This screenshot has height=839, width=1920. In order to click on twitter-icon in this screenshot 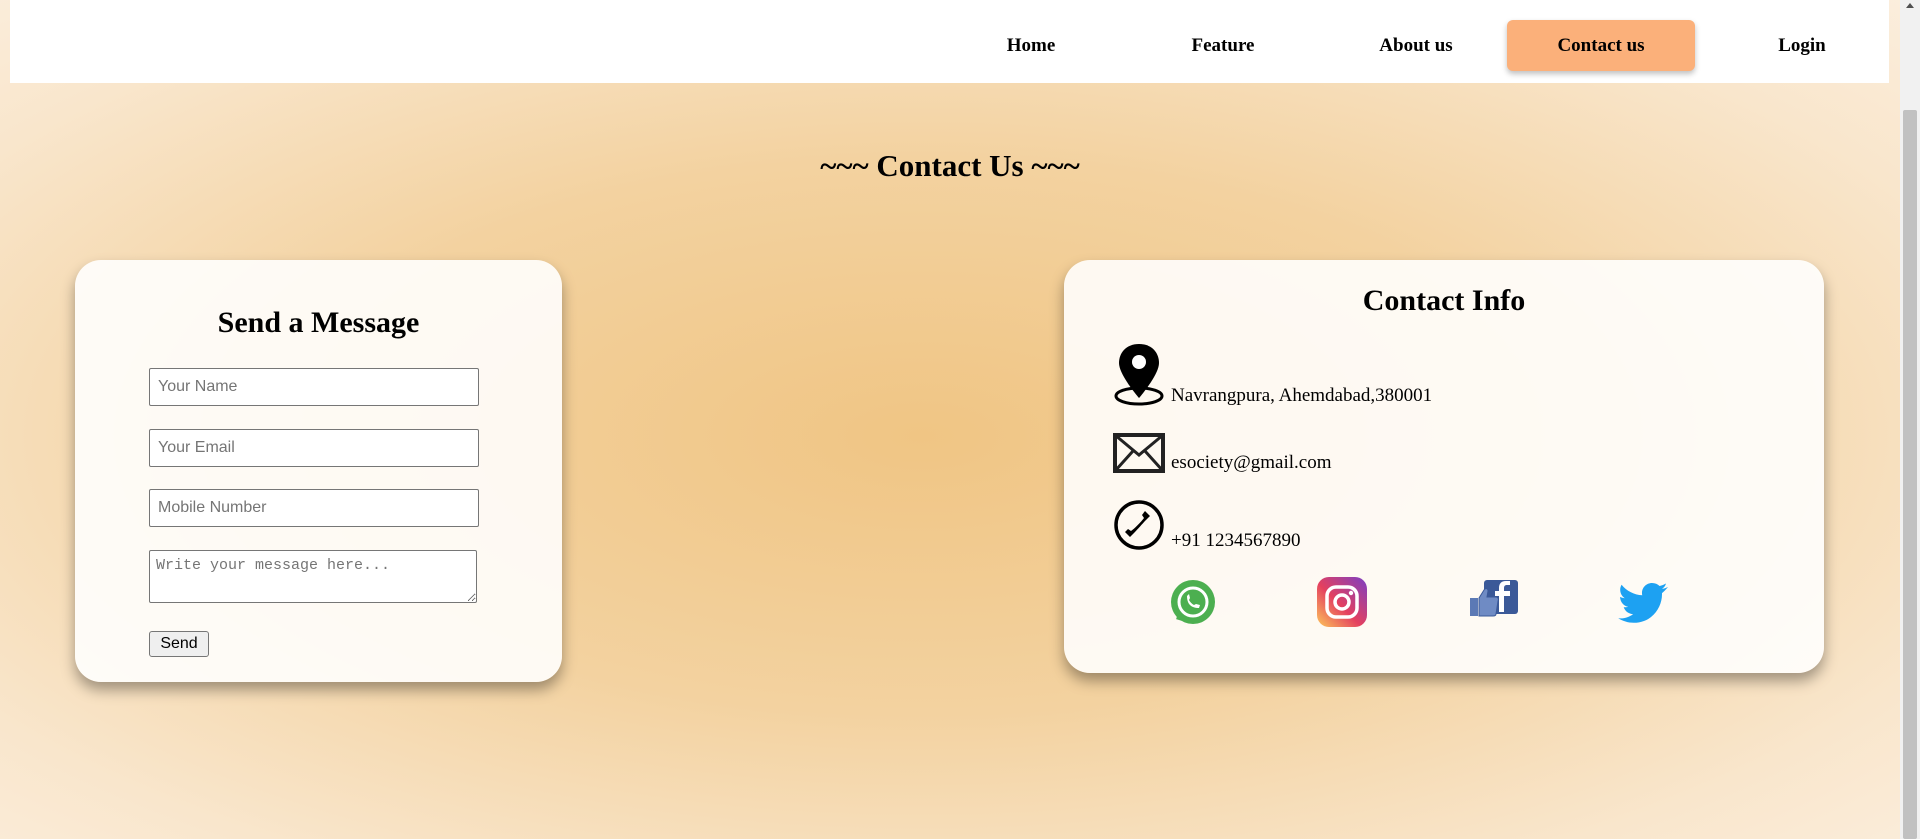, I will do `click(1644, 602)`.